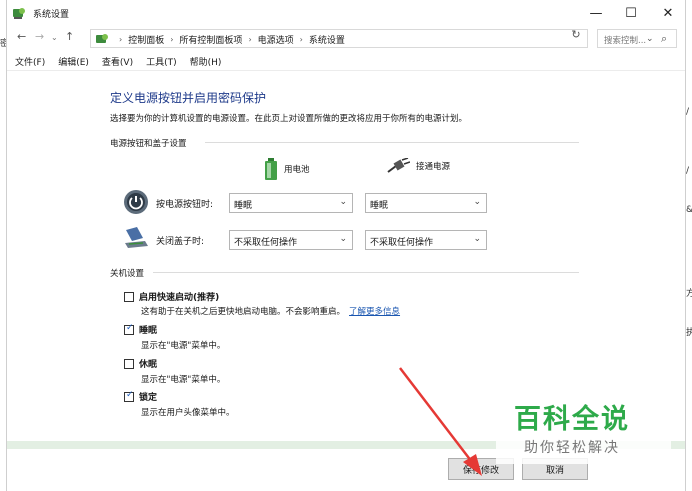  What do you see at coordinates (148, 365) in the screenshot?
I see `option-label: 休眠` at bounding box center [148, 365].